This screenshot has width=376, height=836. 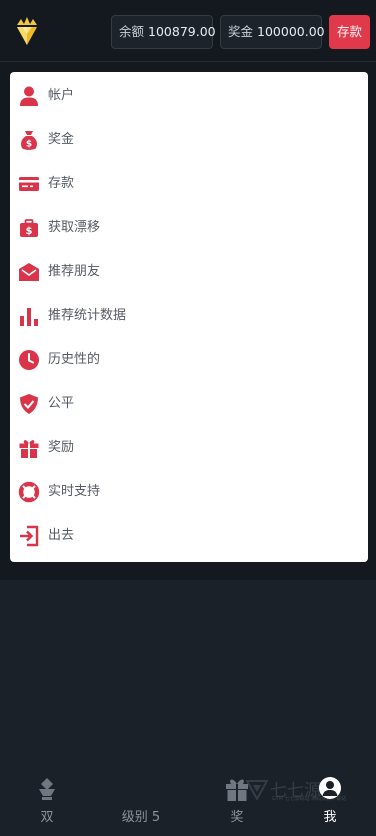 What do you see at coordinates (61, 95) in the screenshot?
I see `menu-item-label: 帐户` at bounding box center [61, 95].